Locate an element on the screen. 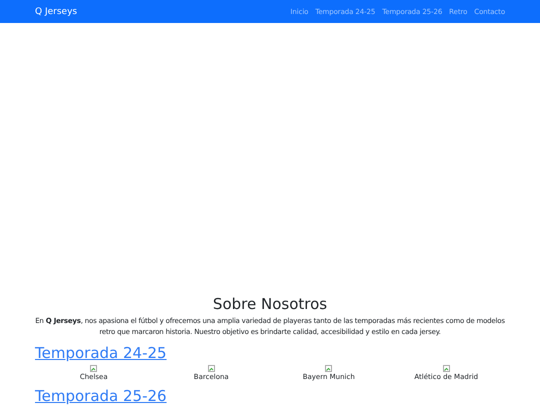  section-title: Sobre Nosotros is located at coordinates (270, 304).